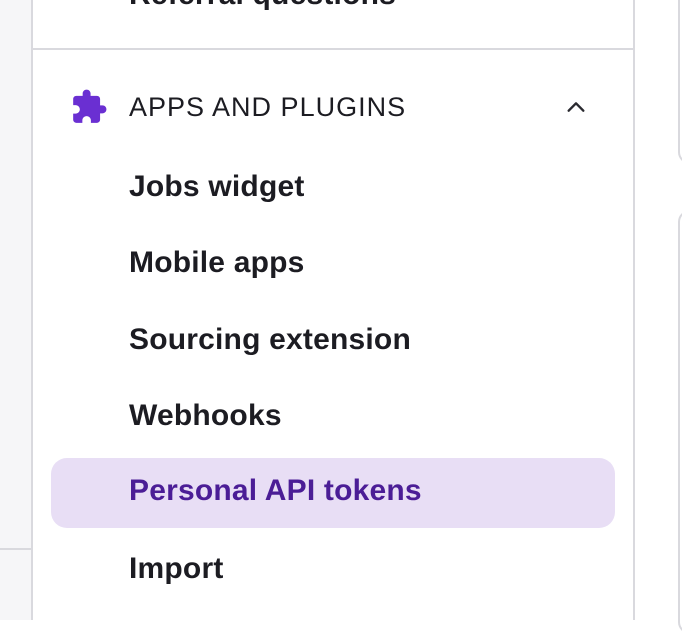 This screenshot has width=682, height=634. I want to click on section-header-apps-and-plugins: APPS AND PLUGINS, so click(333, 107).